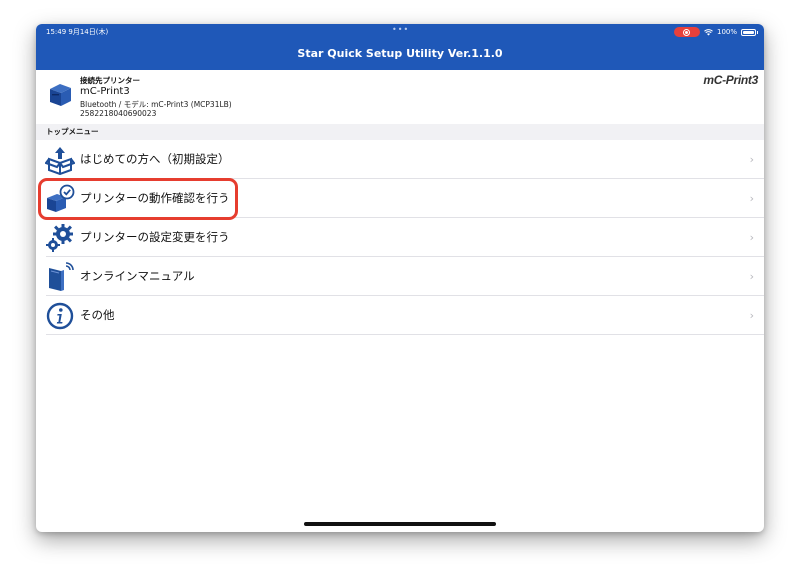  Describe the element at coordinates (400, 315) in the screenshot. I see `menu-item-other: その他 ›` at that location.